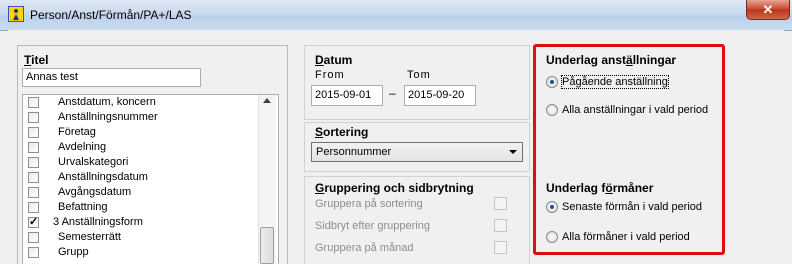 The height and width of the screenshot is (264, 792). Describe the element at coordinates (77, 132) in the screenshot. I see `list-item-label: Företag` at that location.